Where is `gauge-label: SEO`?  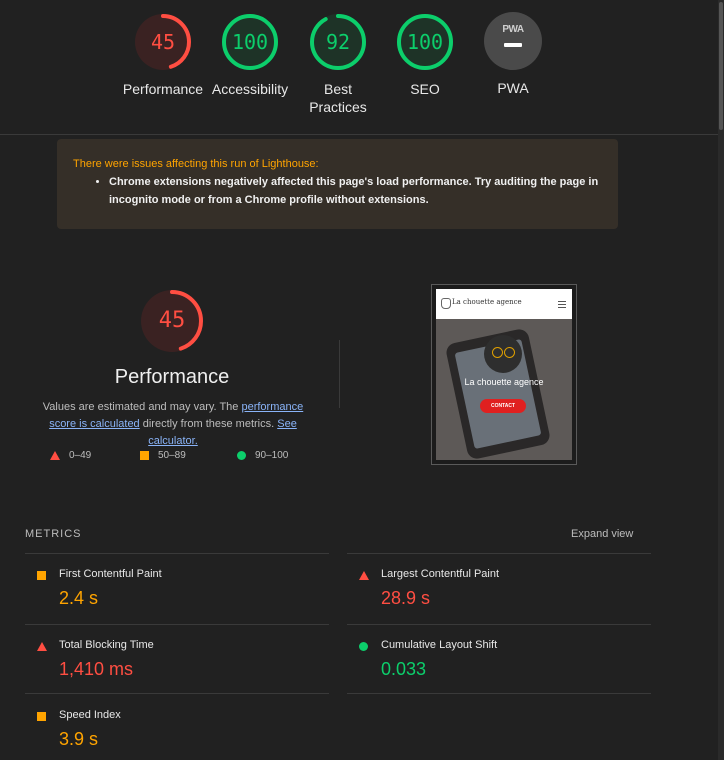 gauge-label: SEO is located at coordinates (425, 89).